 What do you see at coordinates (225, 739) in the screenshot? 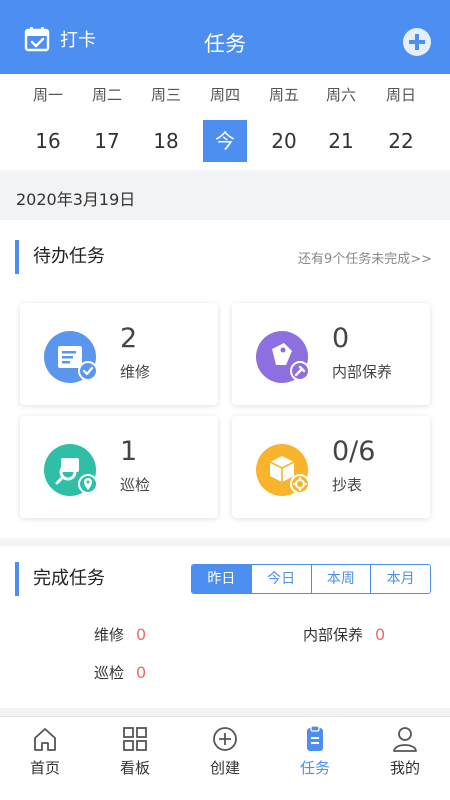
I see `create-plus-icon` at bounding box center [225, 739].